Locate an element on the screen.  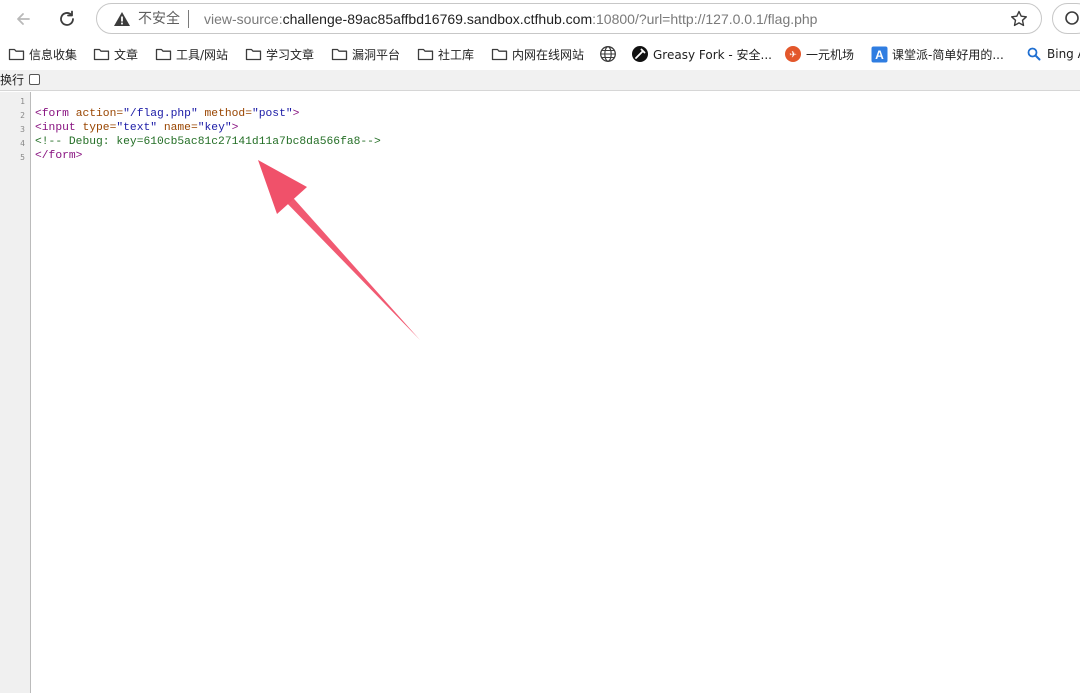
line-number-gutter: 1 2 3 4 5 is located at coordinates (15, 392).